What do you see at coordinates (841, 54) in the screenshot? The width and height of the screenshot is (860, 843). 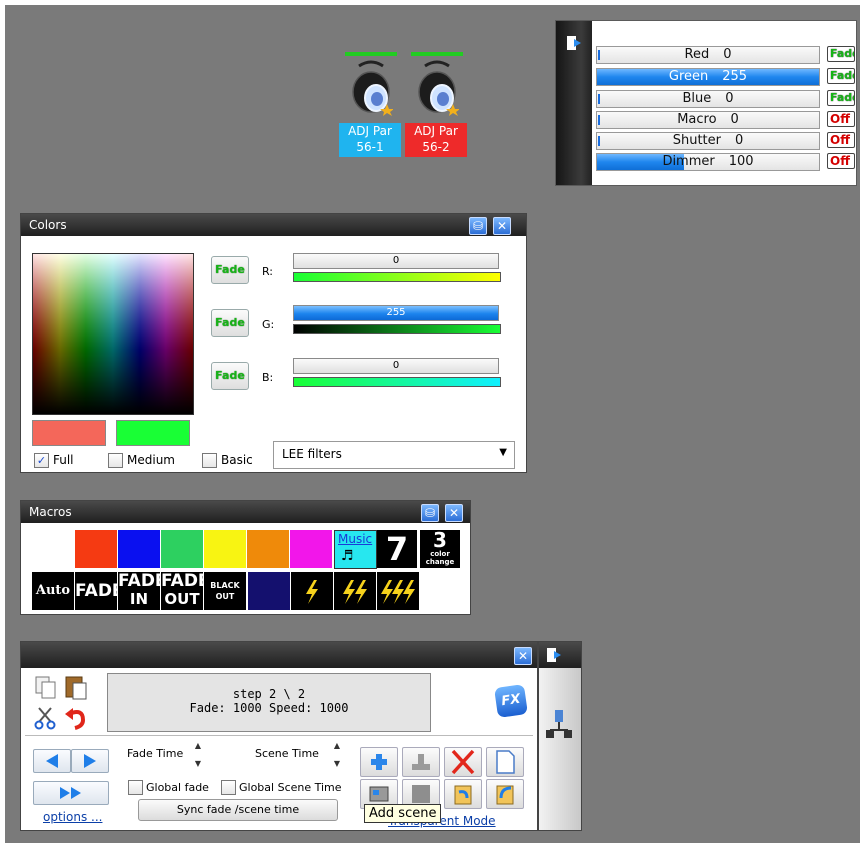 I see `channel-red-fade-button: Fade` at bounding box center [841, 54].